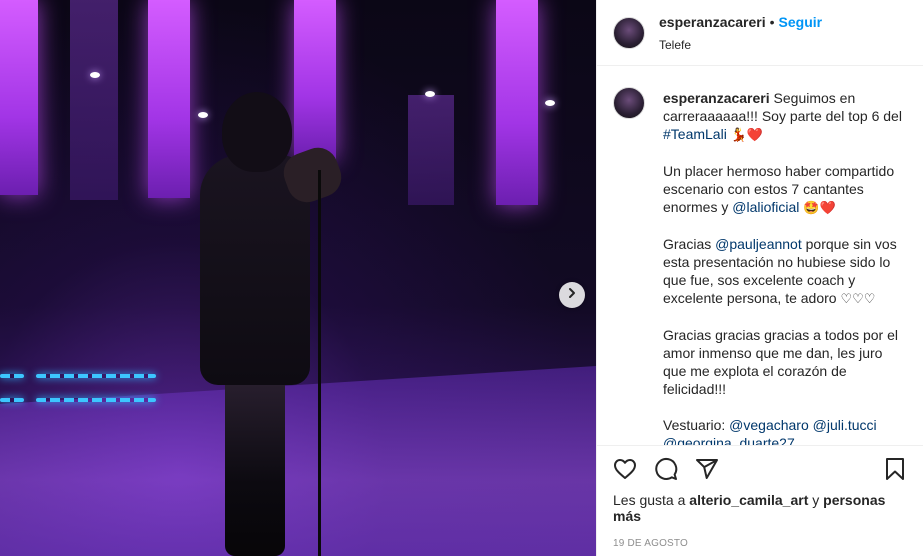 This screenshot has width=923, height=556. What do you see at coordinates (257, 132) in the screenshot?
I see `singer-head` at bounding box center [257, 132].